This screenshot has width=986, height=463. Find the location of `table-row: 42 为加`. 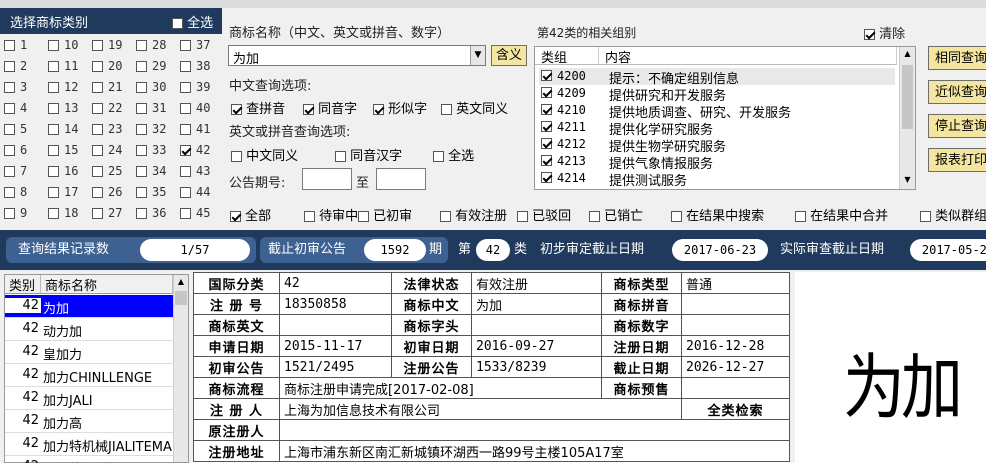

table-row: 42 为加 is located at coordinates (89, 306).